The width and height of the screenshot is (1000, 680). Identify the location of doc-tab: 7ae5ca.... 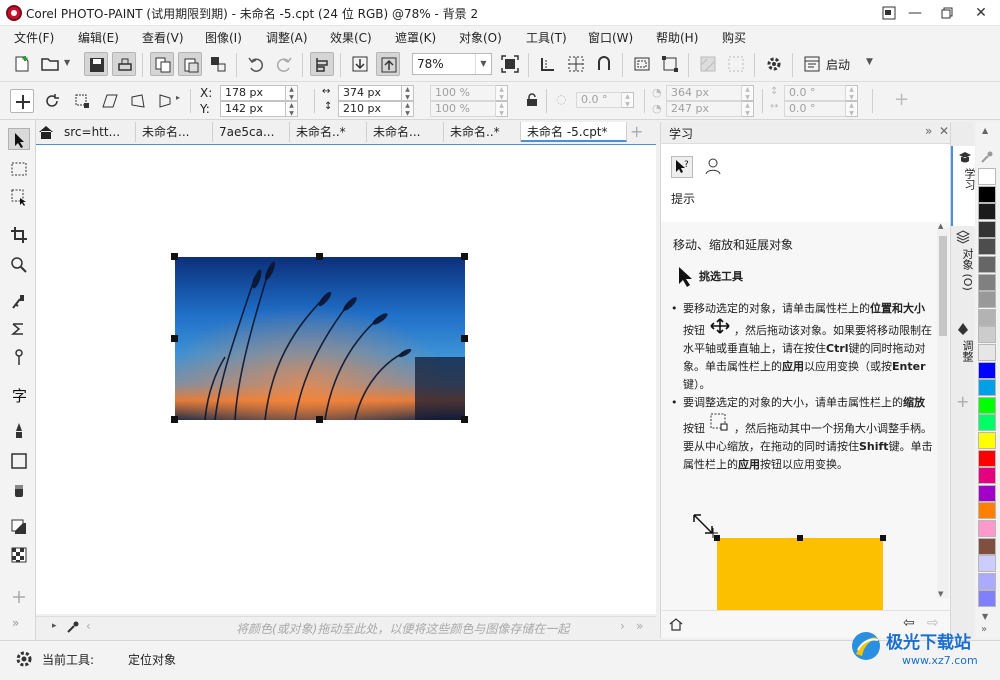
(251, 132).